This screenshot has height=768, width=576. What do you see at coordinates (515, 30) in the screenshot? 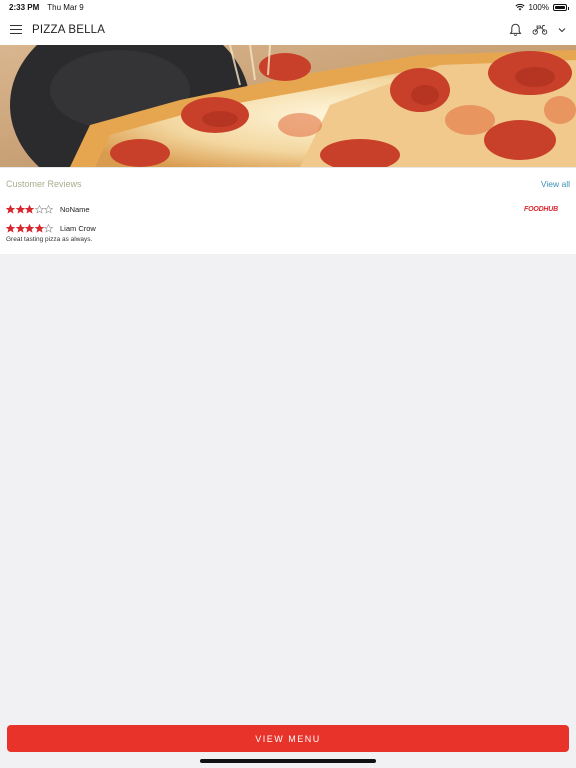
I see `bell-icon` at bounding box center [515, 30].